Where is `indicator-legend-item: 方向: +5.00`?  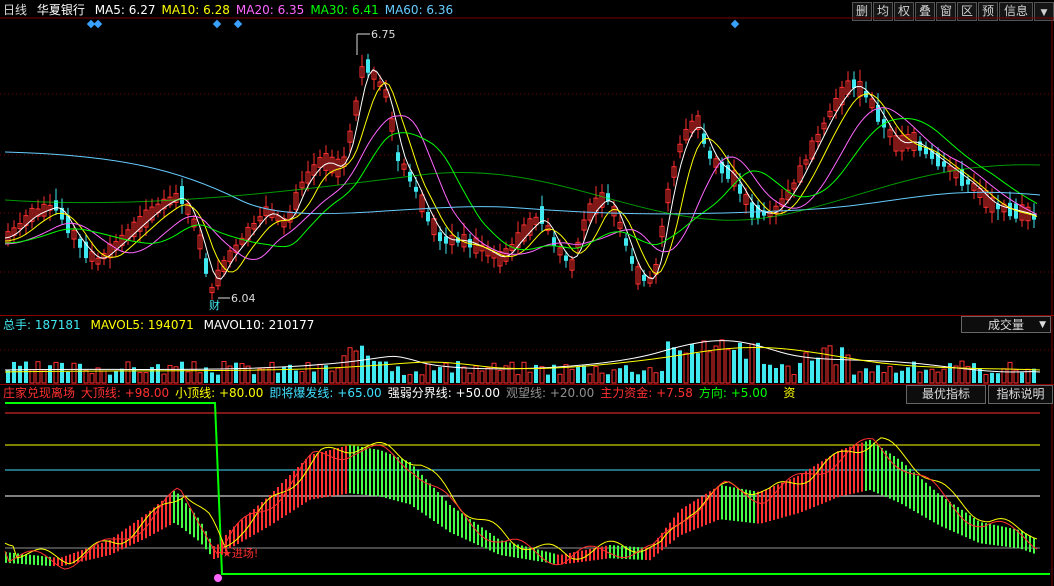 indicator-legend-item: 方向: +5.00 is located at coordinates (733, 393).